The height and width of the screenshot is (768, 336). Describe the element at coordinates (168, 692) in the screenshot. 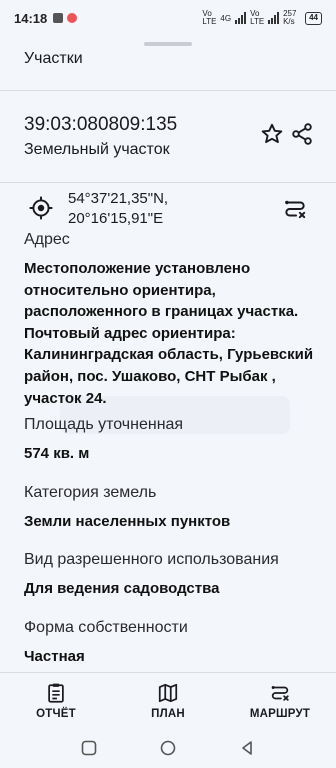

I see `map-icon` at that location.